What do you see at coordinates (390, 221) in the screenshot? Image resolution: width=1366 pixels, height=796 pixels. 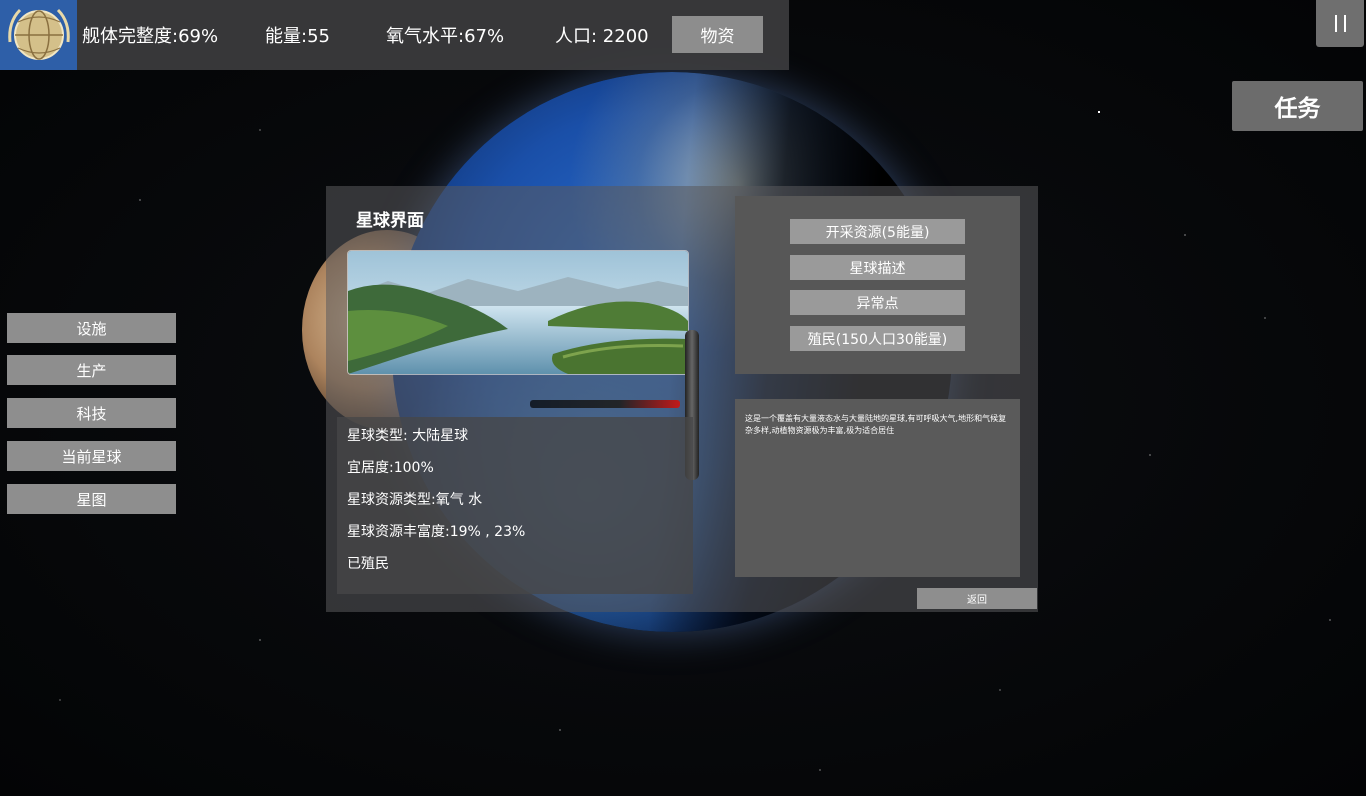 I see `panel-title: 星球界面` at bounding box center [390, 221].